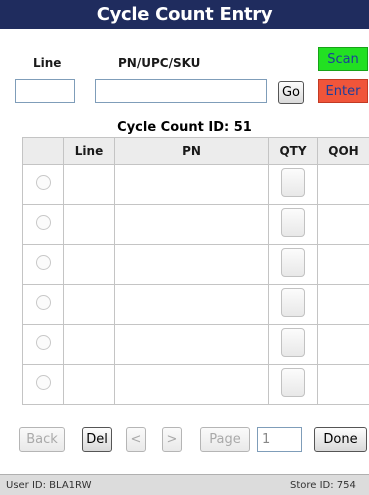 This screenshot has width=369, height=495. Describe the element at coordinates (45, 91) in the screenshot. I see `line-input` at that location.